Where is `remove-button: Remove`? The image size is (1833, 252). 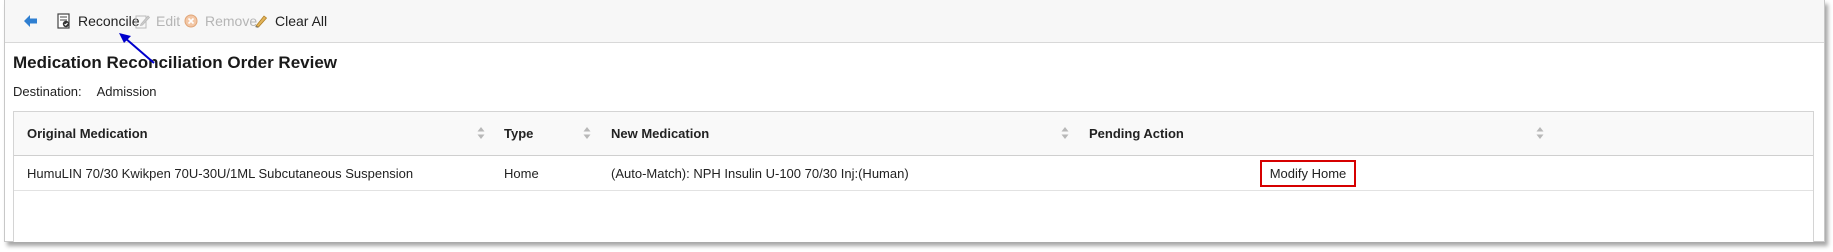 remove-button: Remove is located at coordinates (220, 21).